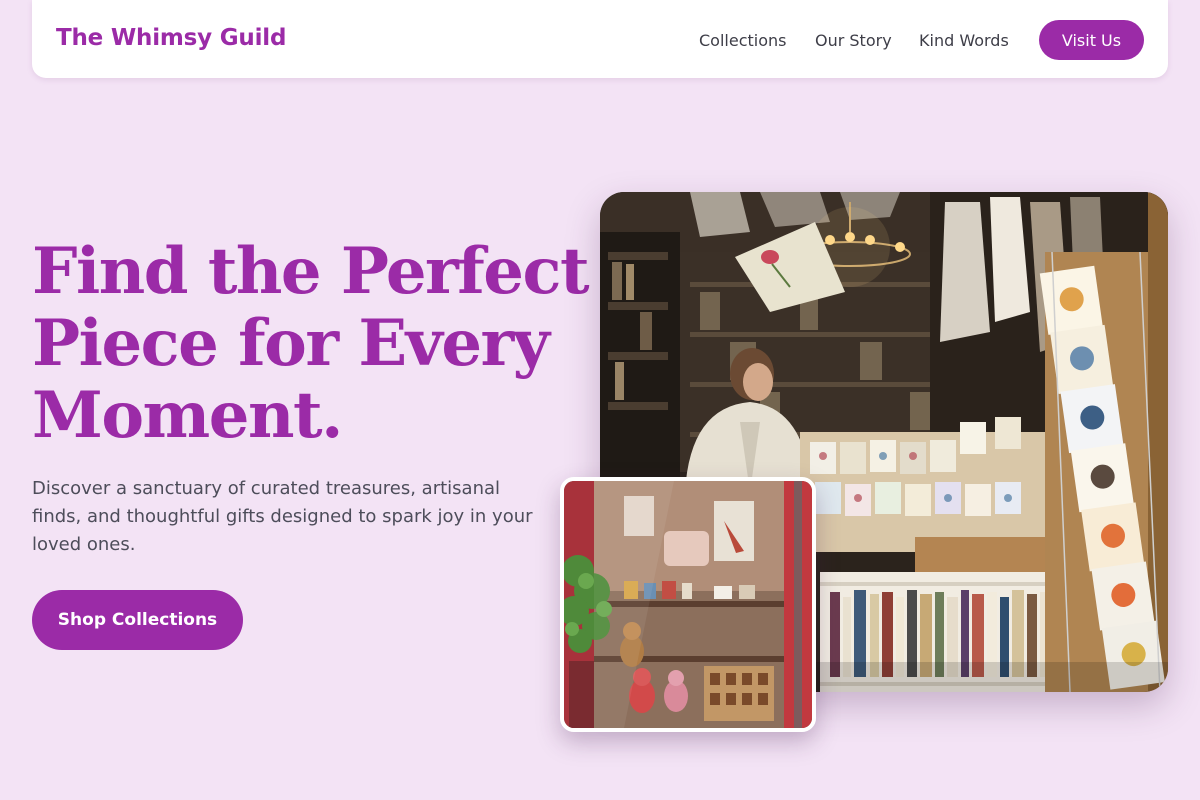  I want to click on hero-headline: Find the Perfect Piece for Every Moment., so click(312, 344).